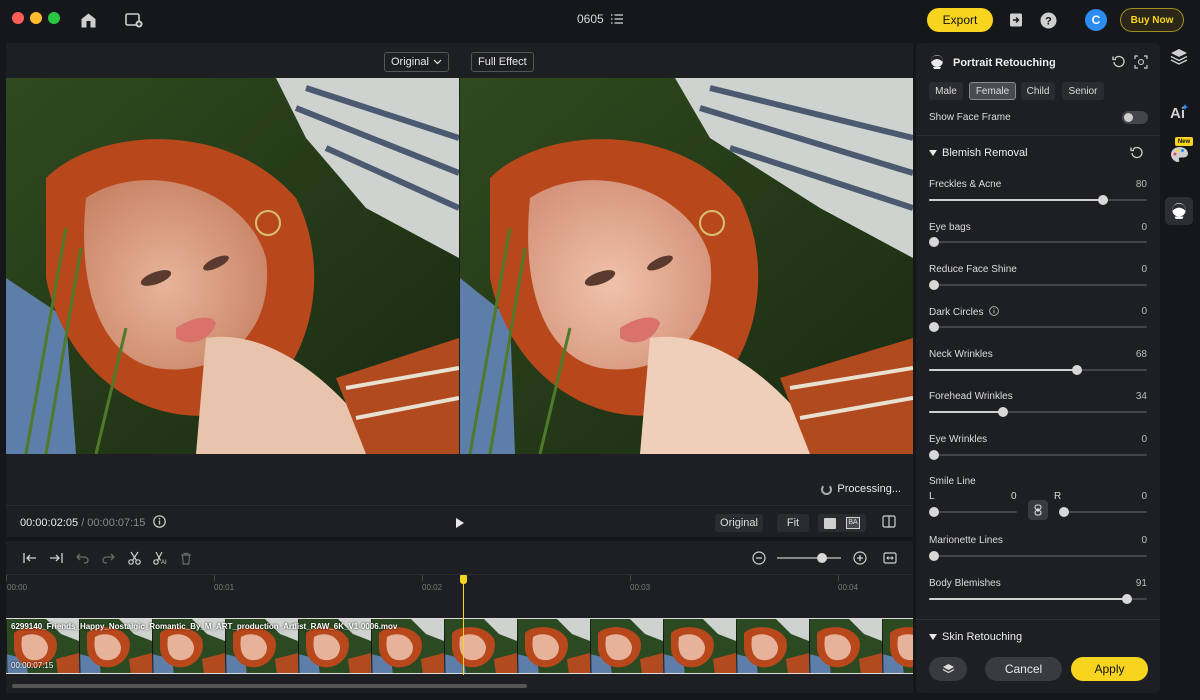 The height and width of the screenshot is (700, 1200). What do you see at coordinates (416, 62) in the screenshot?
I see `compare-mode-dropdown: Original` at bounding box center [416, 62].